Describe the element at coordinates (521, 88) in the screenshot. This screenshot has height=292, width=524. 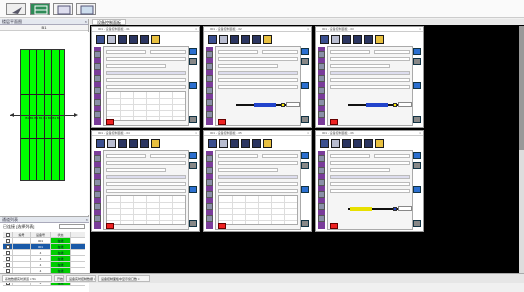
I see `scrollbar-thumb` at that location.